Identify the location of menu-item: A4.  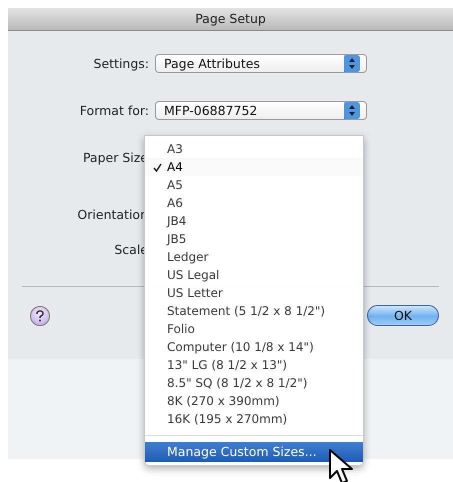
(254, 167).